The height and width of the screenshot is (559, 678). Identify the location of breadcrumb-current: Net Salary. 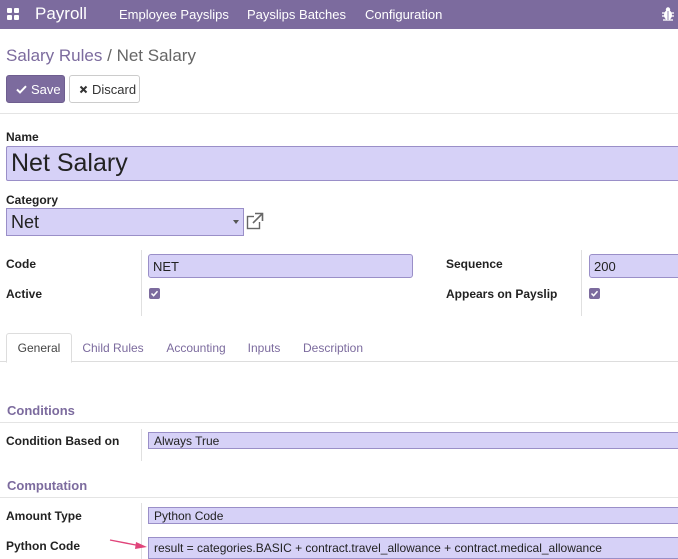
(156, 55).